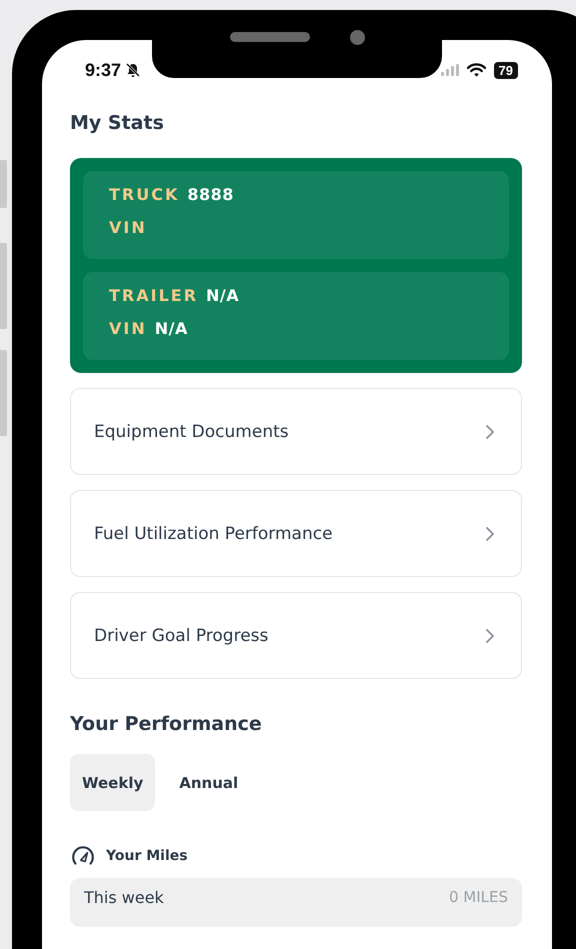 The height and width of the screenshot is (949, 576). What do you see at coordinates (147, 856) in the screenshot?
I see `miles-title: Your Miles` at bounding box center [147, 856].